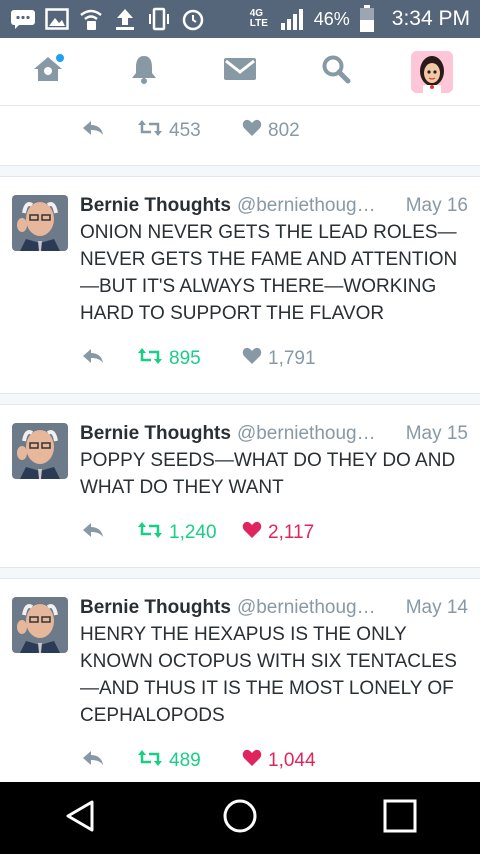  I want to click on recents-button, so click(400, 818).